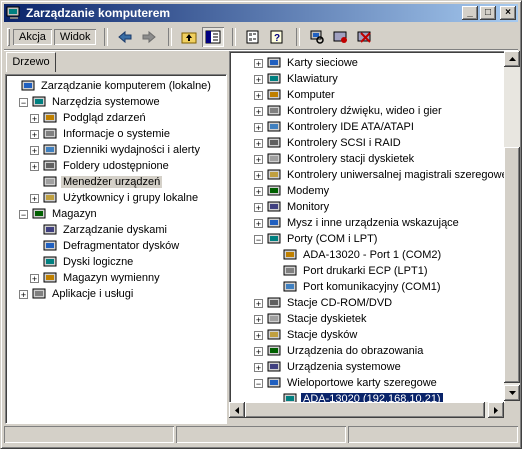  What do you see at coordinates (96, 182) in the screenshot?
I see `tree-item: Menedżer urządzeń` at bounding box center [96, 182].